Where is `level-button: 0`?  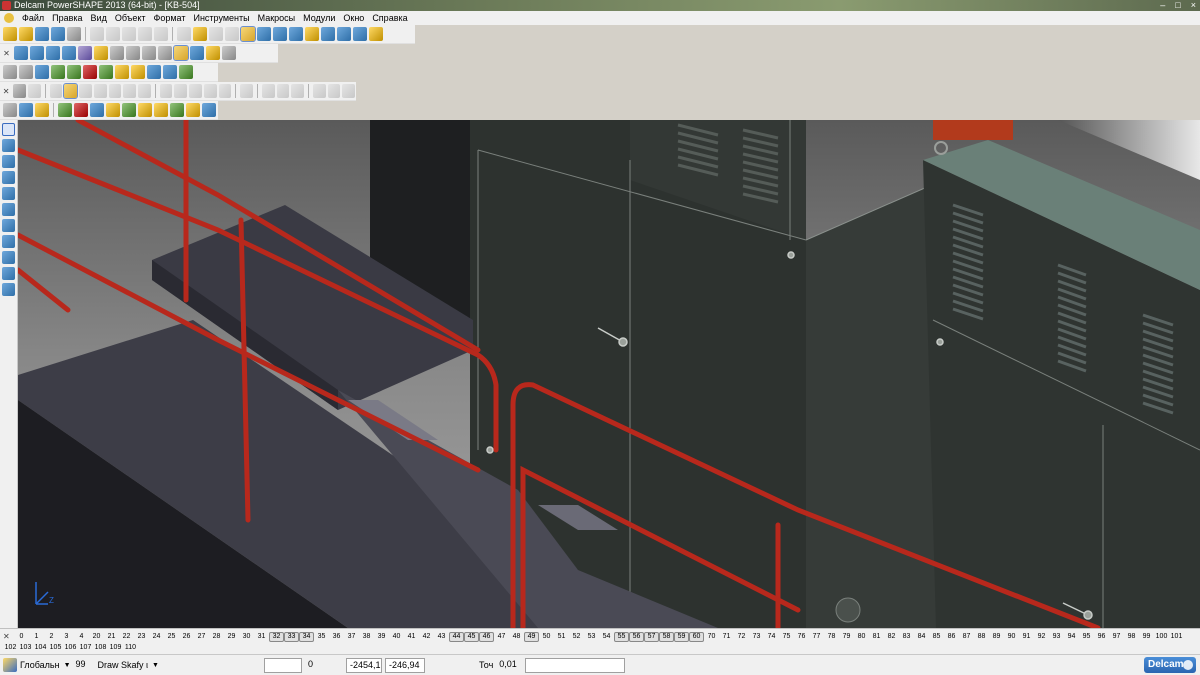 level-button: 0 is located at coordinates (21, 637).